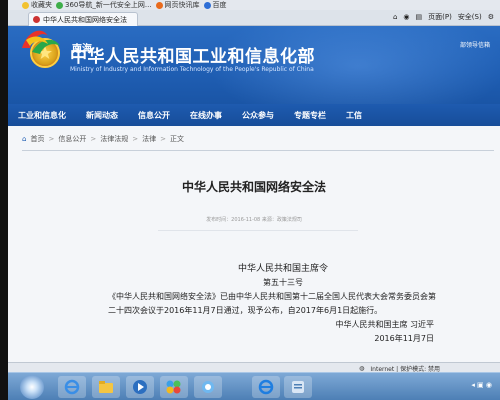 The image size is (500, 400). Describe the element at coordinates (25, 5) in the screenshot. I see `star-icon` at that location.